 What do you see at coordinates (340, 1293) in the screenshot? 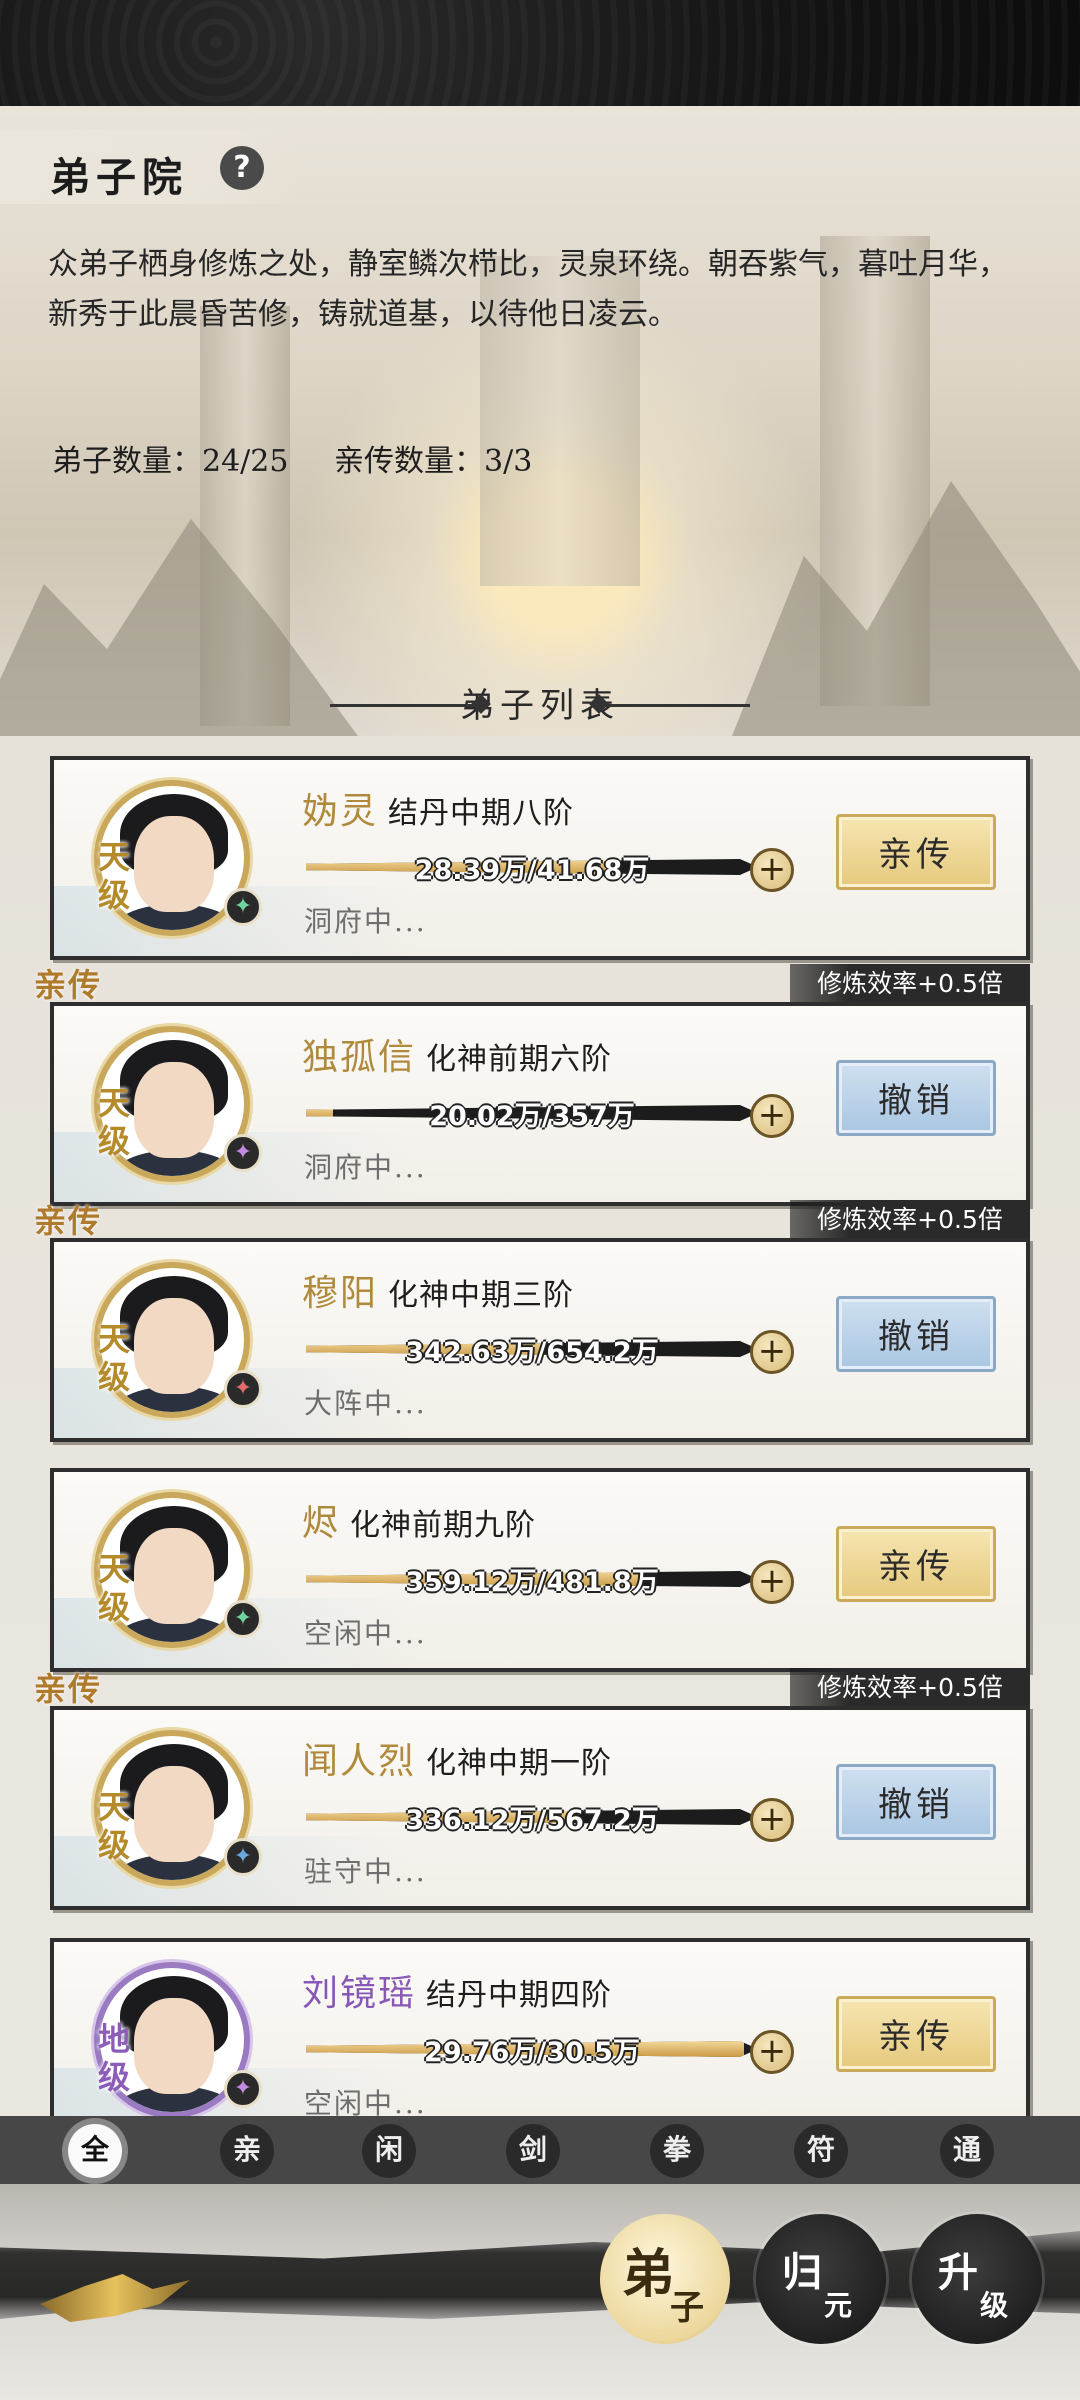
I see `disciple-name-text: 穆阳` at bounding box center [340, 1293].